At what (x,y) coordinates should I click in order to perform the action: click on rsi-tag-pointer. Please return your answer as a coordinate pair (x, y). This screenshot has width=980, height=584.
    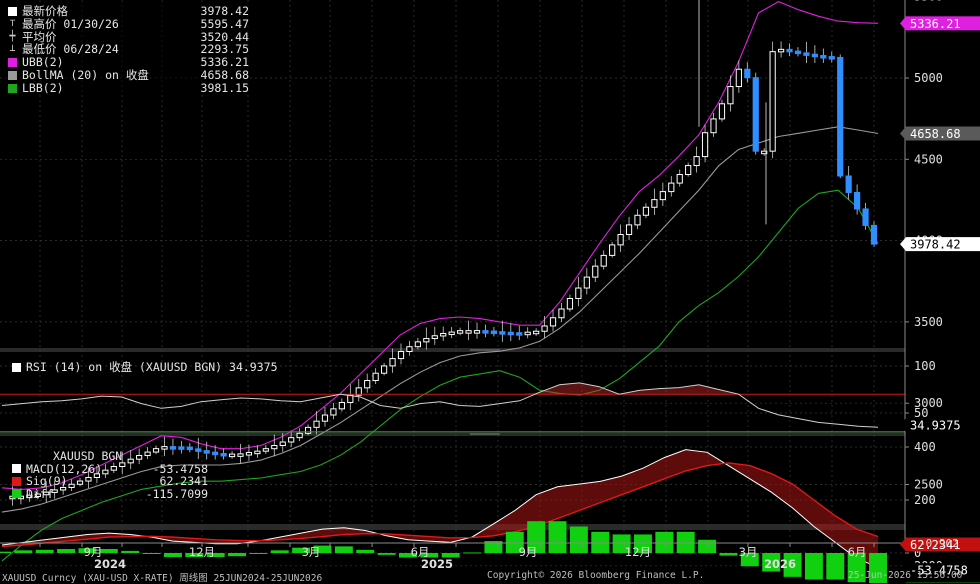
    Looking at the image, I should click on (903, 425).